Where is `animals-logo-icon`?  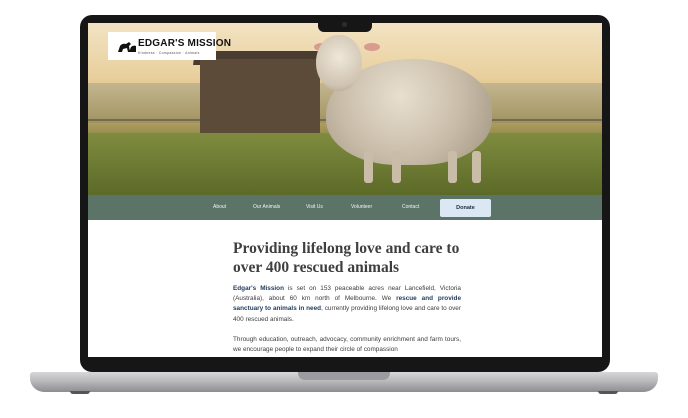
animals-logo-icon is located at coordinates (127, 47).